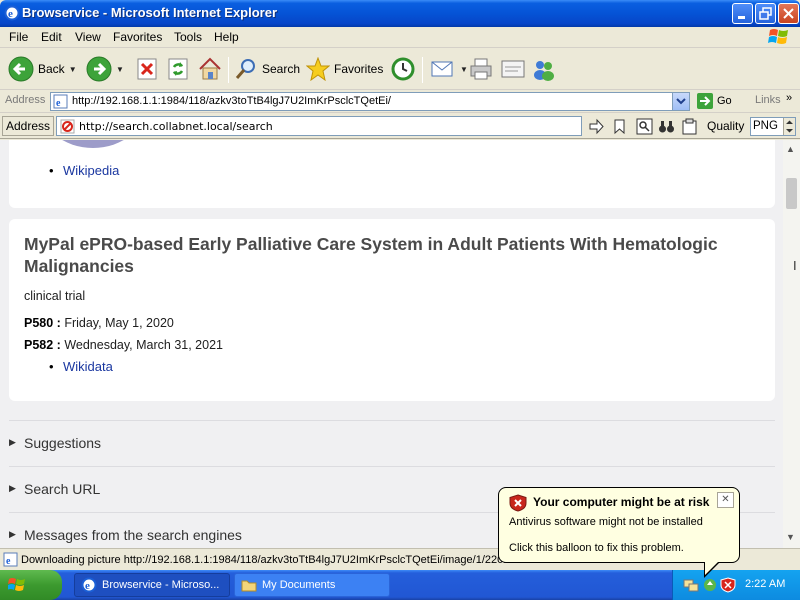  Describe the element at coordinates (299, 585) in the screenshot. I see `task-label: My Documents` at that location.